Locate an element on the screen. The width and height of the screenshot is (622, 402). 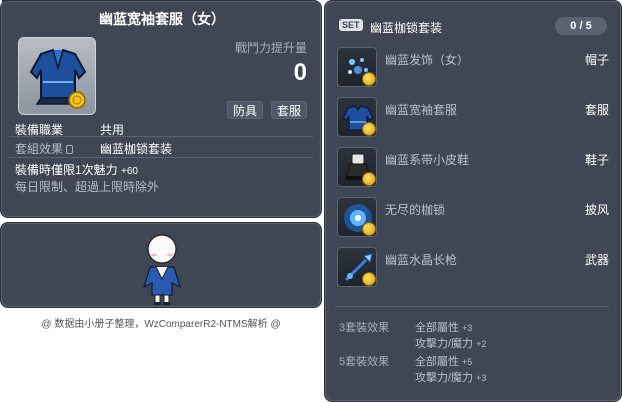
set-bonus: 5套裝效果 全部屬性 +5 攻擊力/魔力 +3 is located at coordinates (412, 368).